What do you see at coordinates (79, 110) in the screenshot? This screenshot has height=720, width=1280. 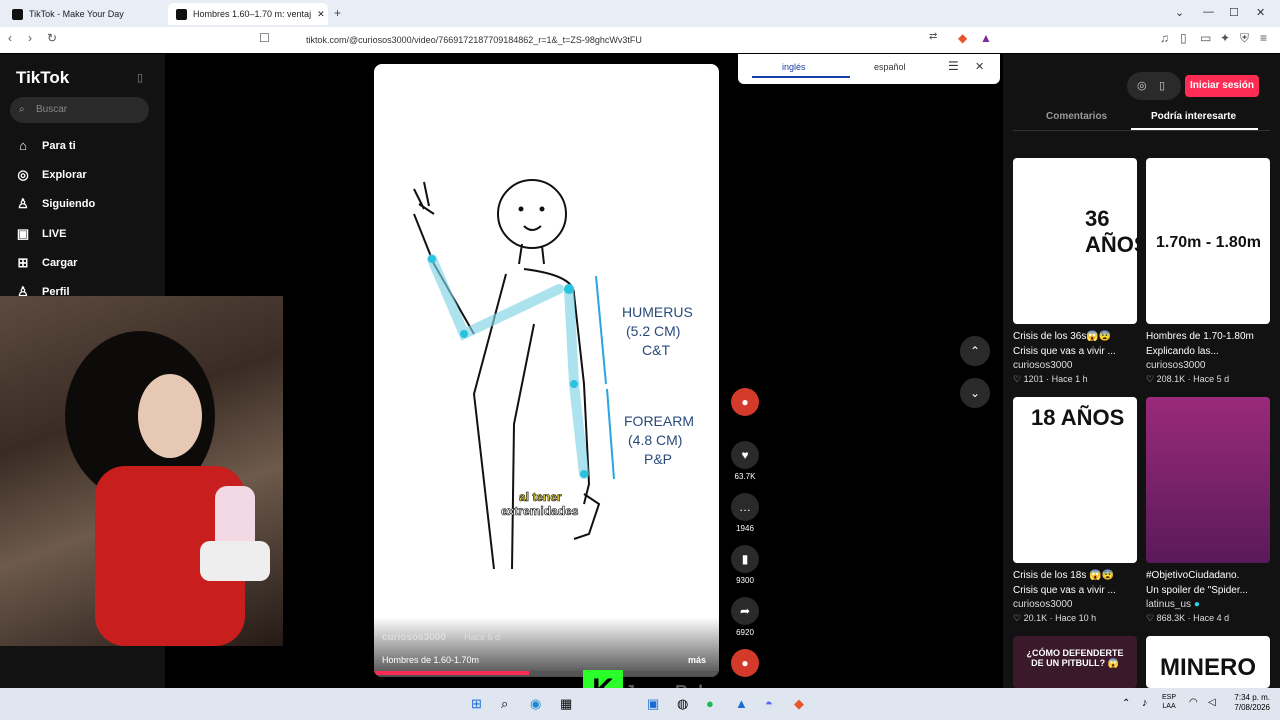 I see `search-input: Buscar` at bounding box center [79, 110].